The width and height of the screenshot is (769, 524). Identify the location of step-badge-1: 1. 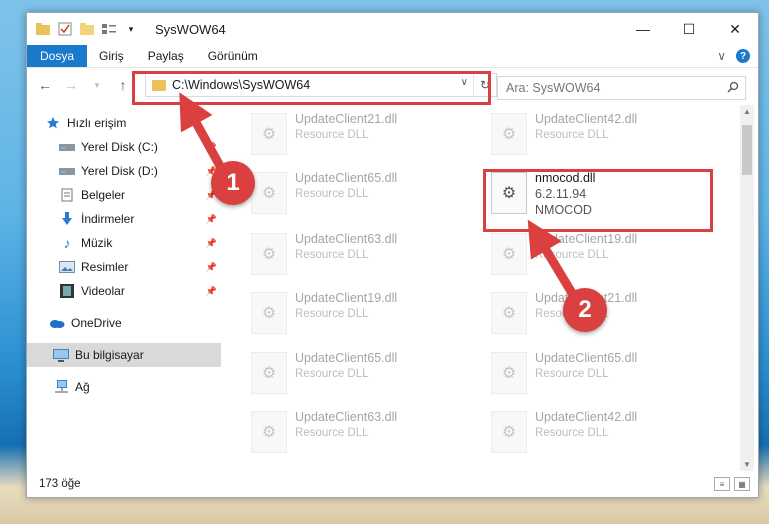
(233, 183).